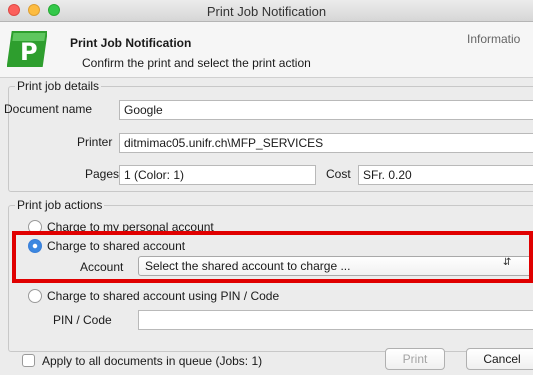  Describe the element at coordinates (28, 360) in the screenshot. I see `apply-all-checkbox` at that location.